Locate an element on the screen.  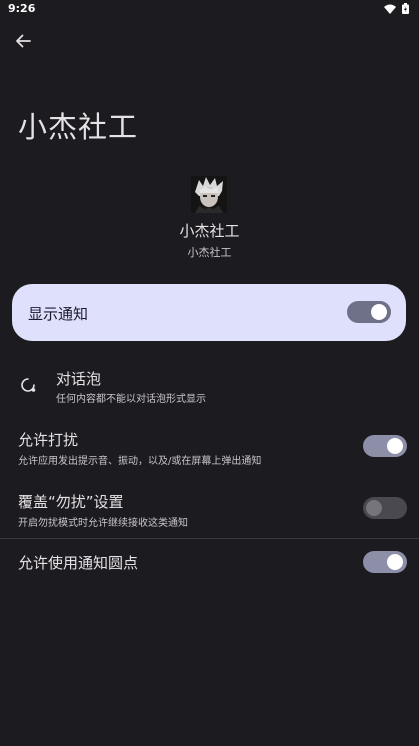
app-icon is located at coordinates (209, 194).